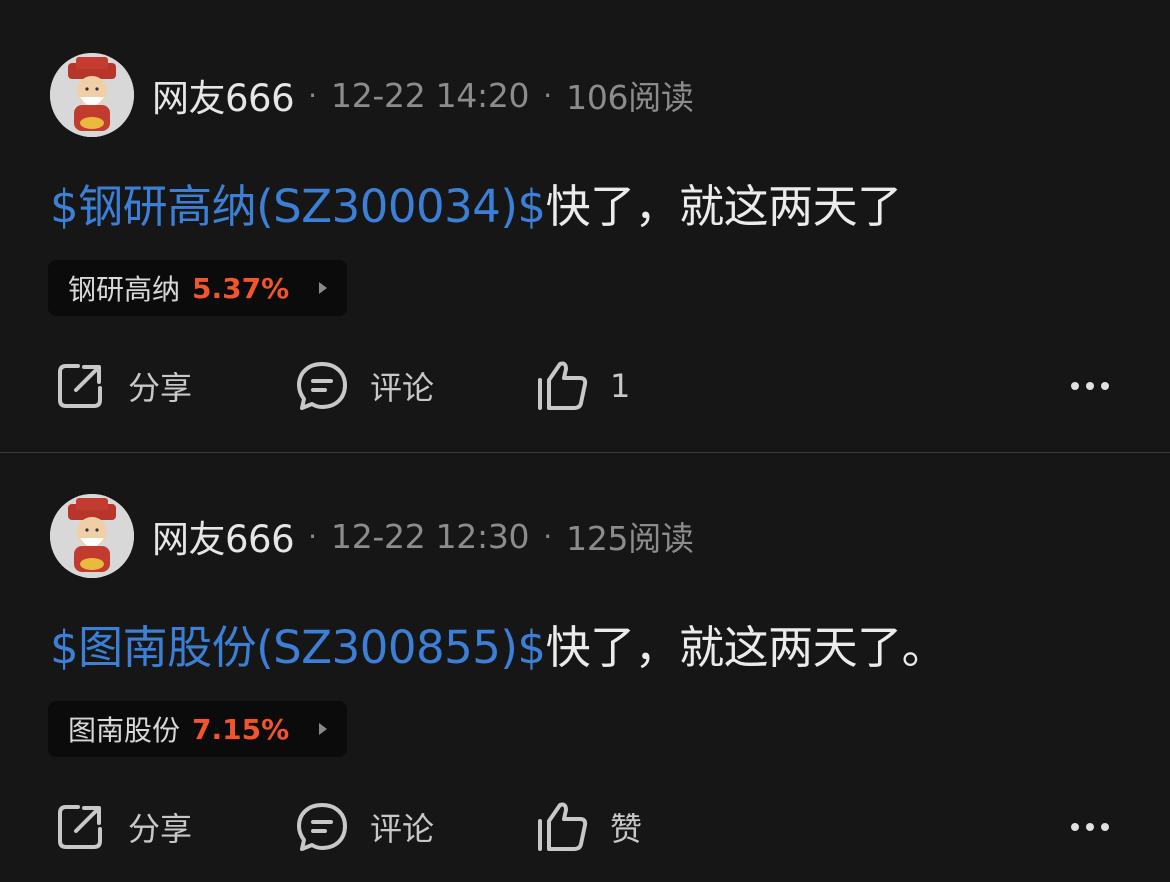 The width and height of the screenshot is (1170, 882). I want to click on ticker-change: 7.15%, so click(241, 729).